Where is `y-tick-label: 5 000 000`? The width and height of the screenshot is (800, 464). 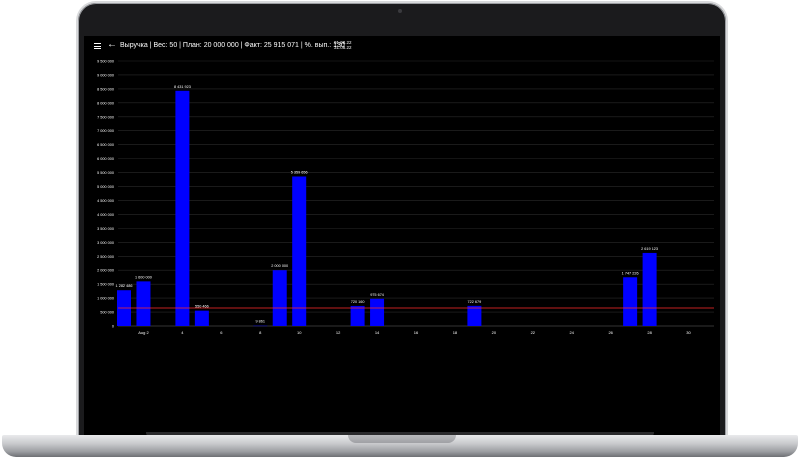 y-tick-label: 5 000 000 is located at coordinates (105, 187).